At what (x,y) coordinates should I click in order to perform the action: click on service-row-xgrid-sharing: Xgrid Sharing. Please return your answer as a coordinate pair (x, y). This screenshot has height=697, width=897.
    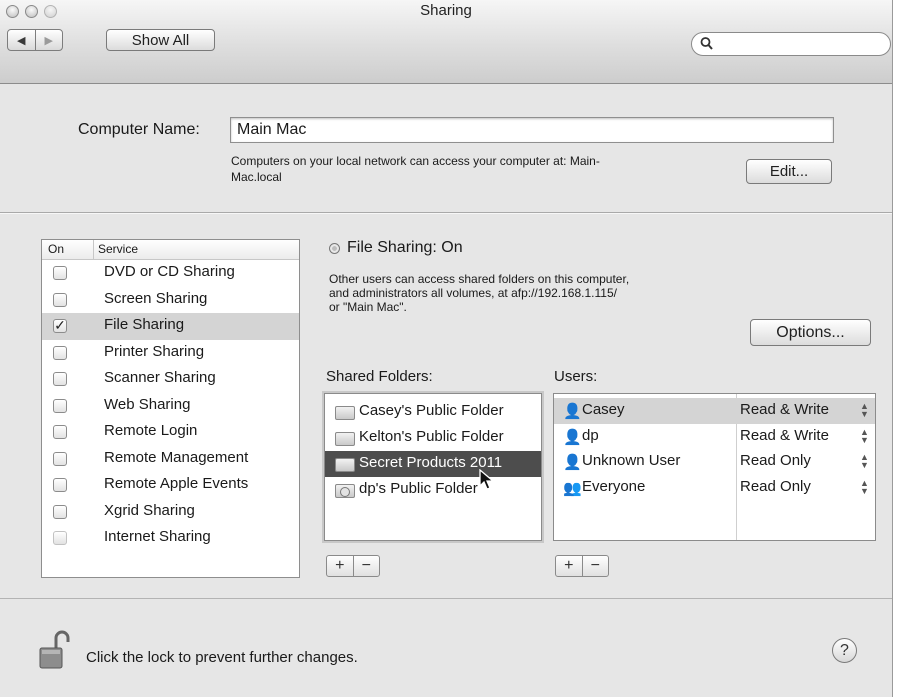
    Looking at the image, I should click on (170, 512).